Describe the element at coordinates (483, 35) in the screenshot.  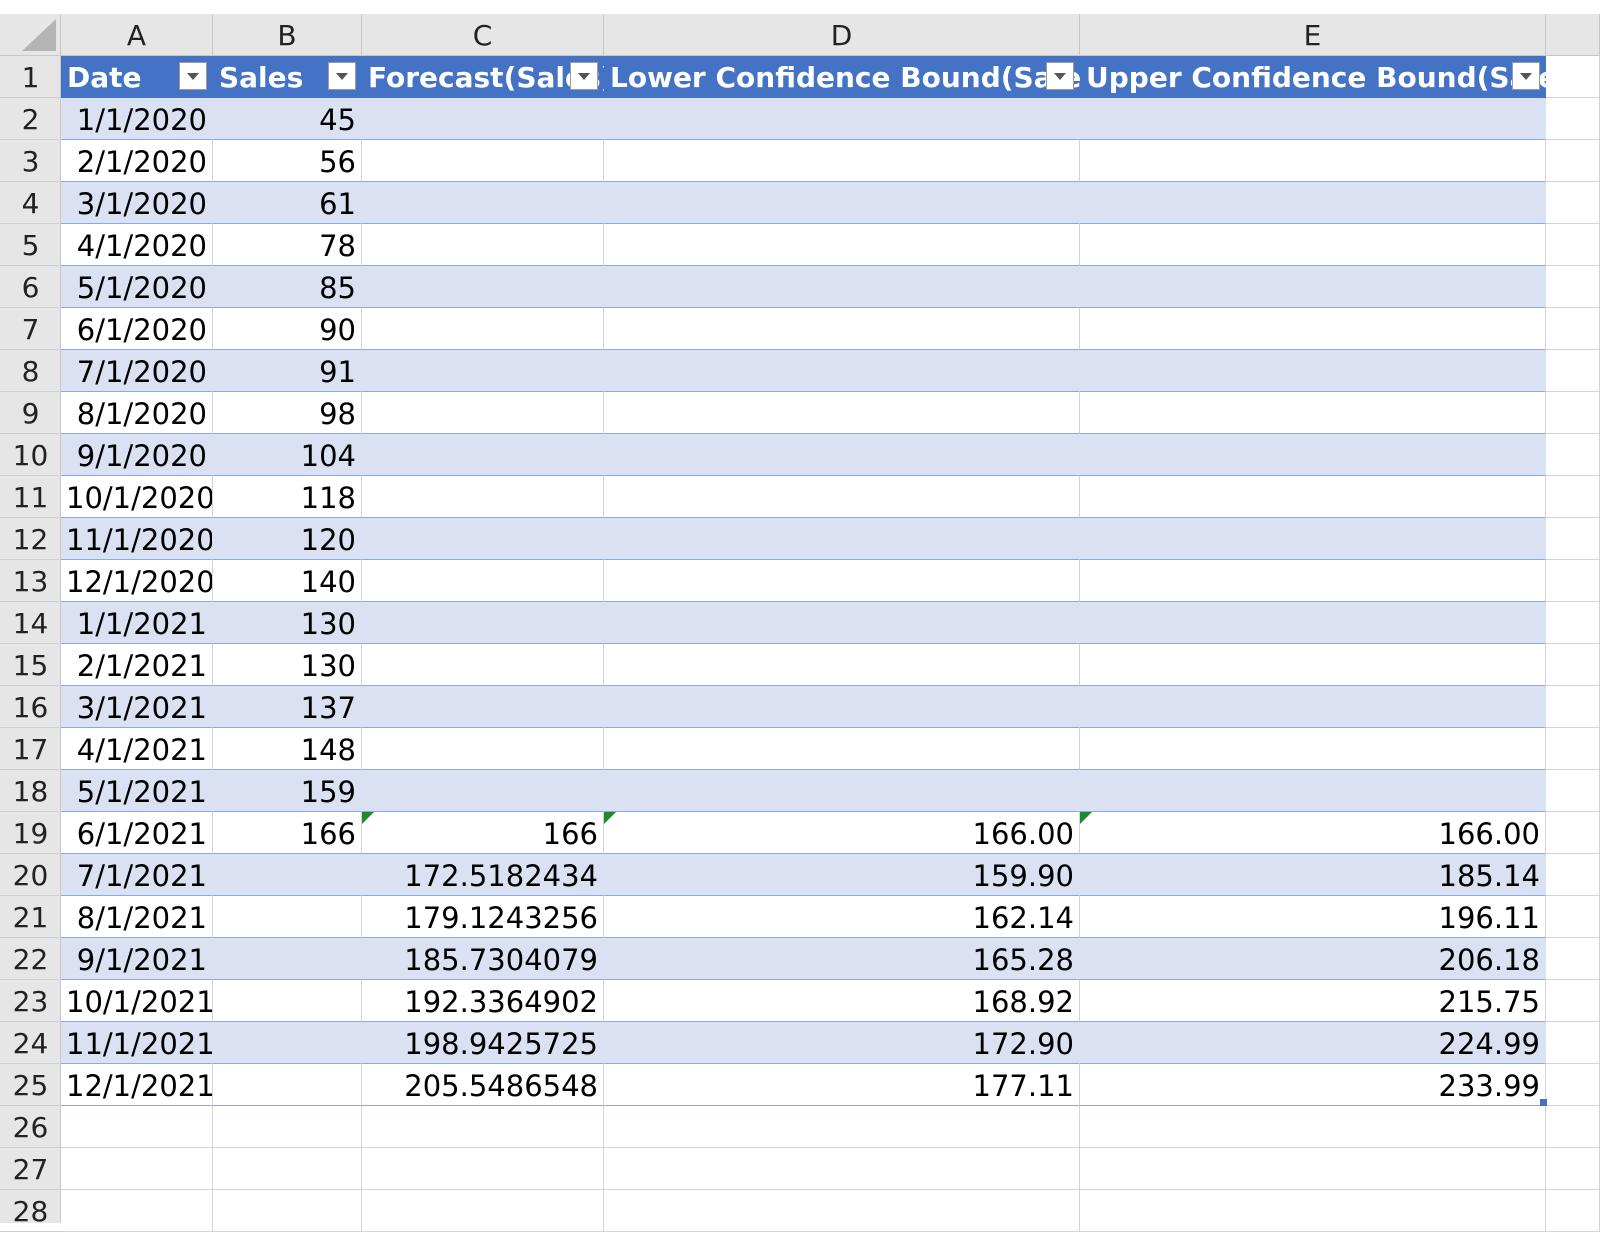
I see `column-header-c: C` at that location.